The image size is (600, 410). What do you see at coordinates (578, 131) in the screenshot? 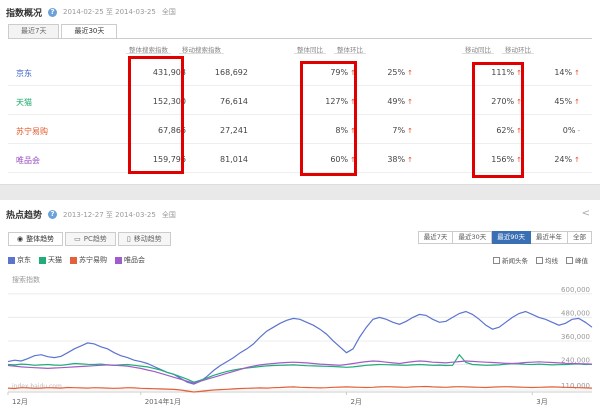
I see `dash-icon: -` at bounding box center [578, 131].